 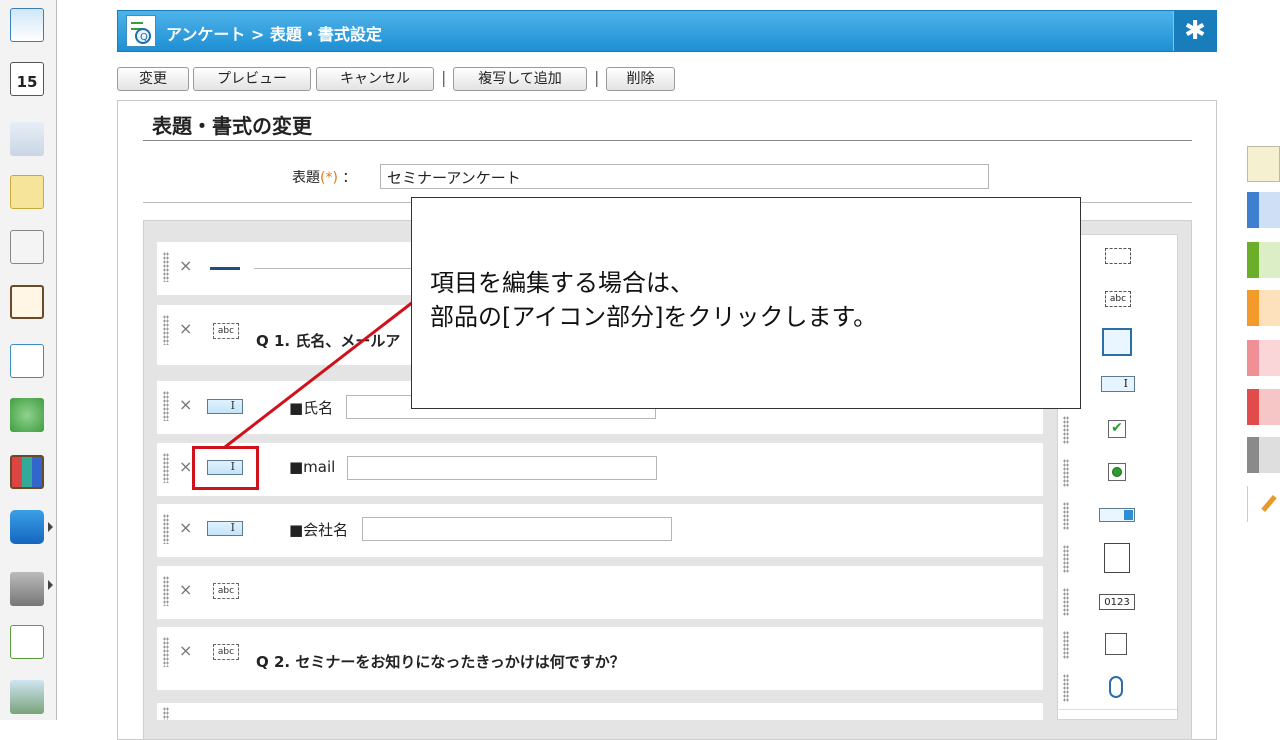 I want to click on paperclip-icon, so click(x=1116, y=687).